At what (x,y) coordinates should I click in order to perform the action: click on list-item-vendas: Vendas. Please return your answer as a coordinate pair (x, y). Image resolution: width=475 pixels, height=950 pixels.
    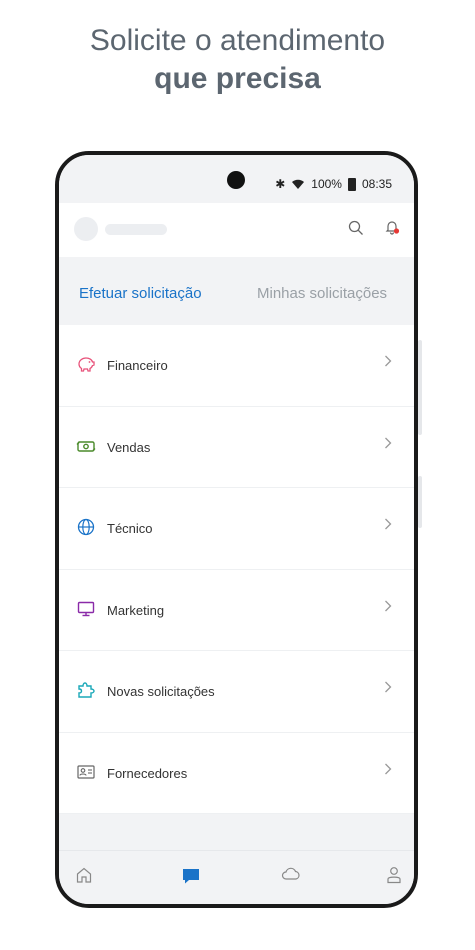
    Looking at the image, I should click on (236, 447).